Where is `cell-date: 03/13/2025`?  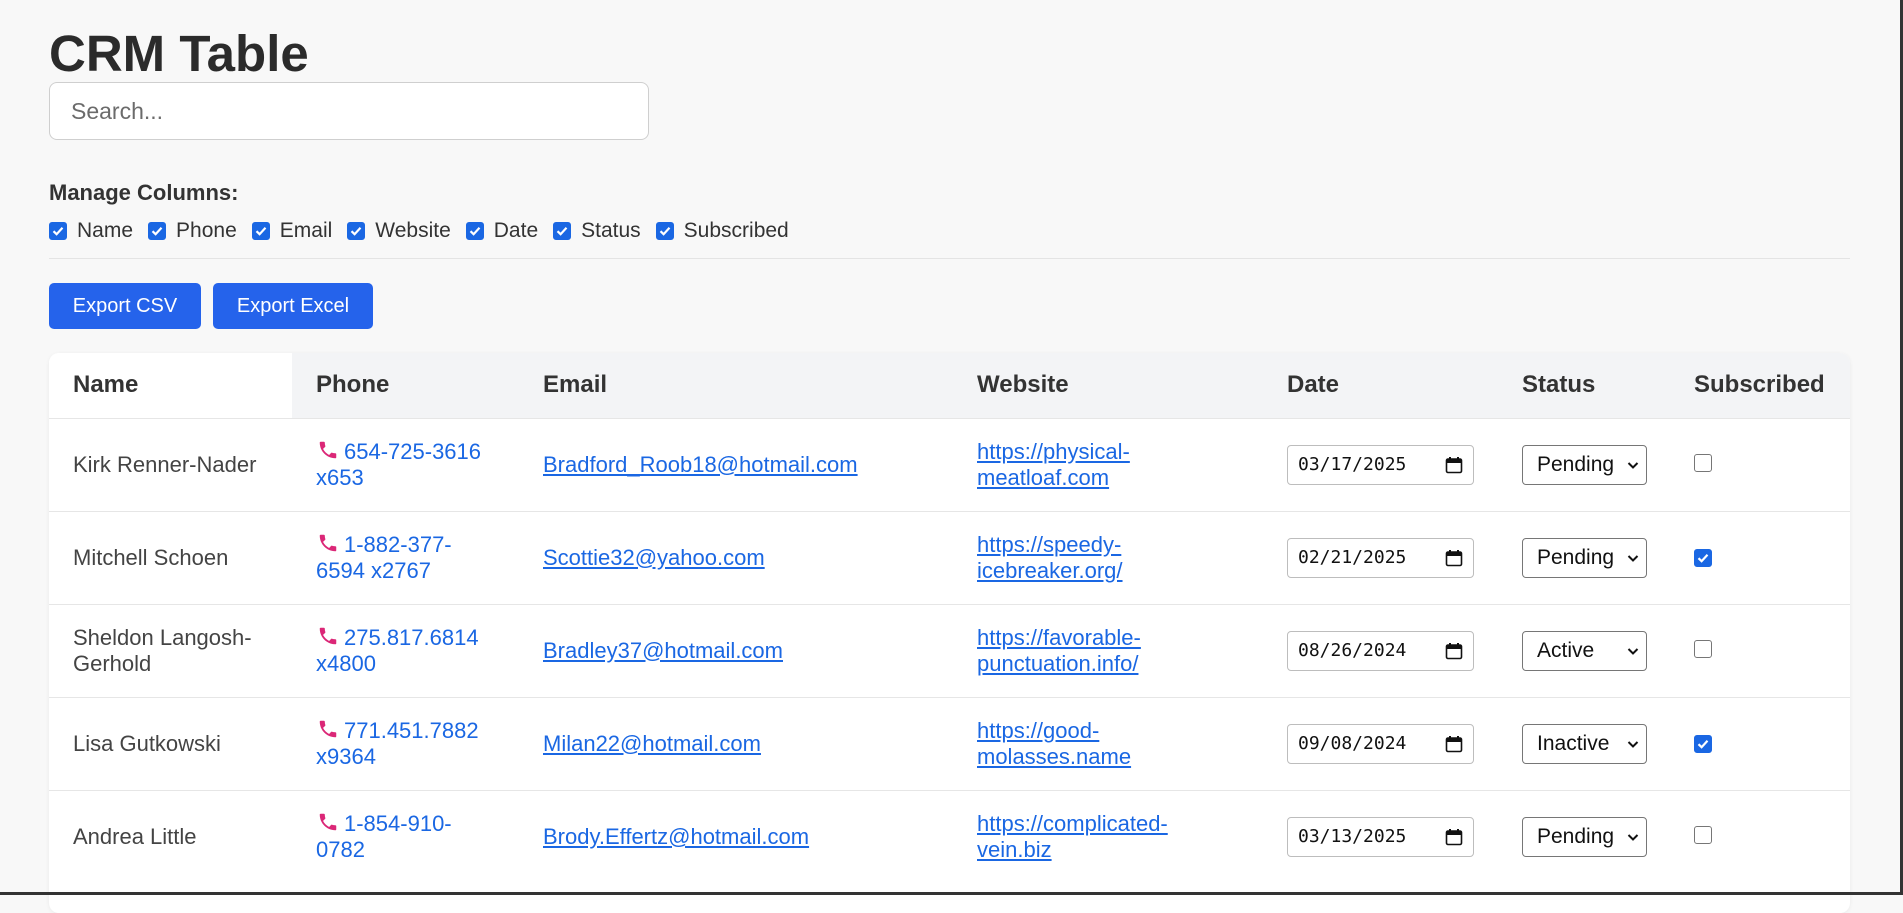
cell-date: 03/13/2025 is located at coordinates (1380, 836).